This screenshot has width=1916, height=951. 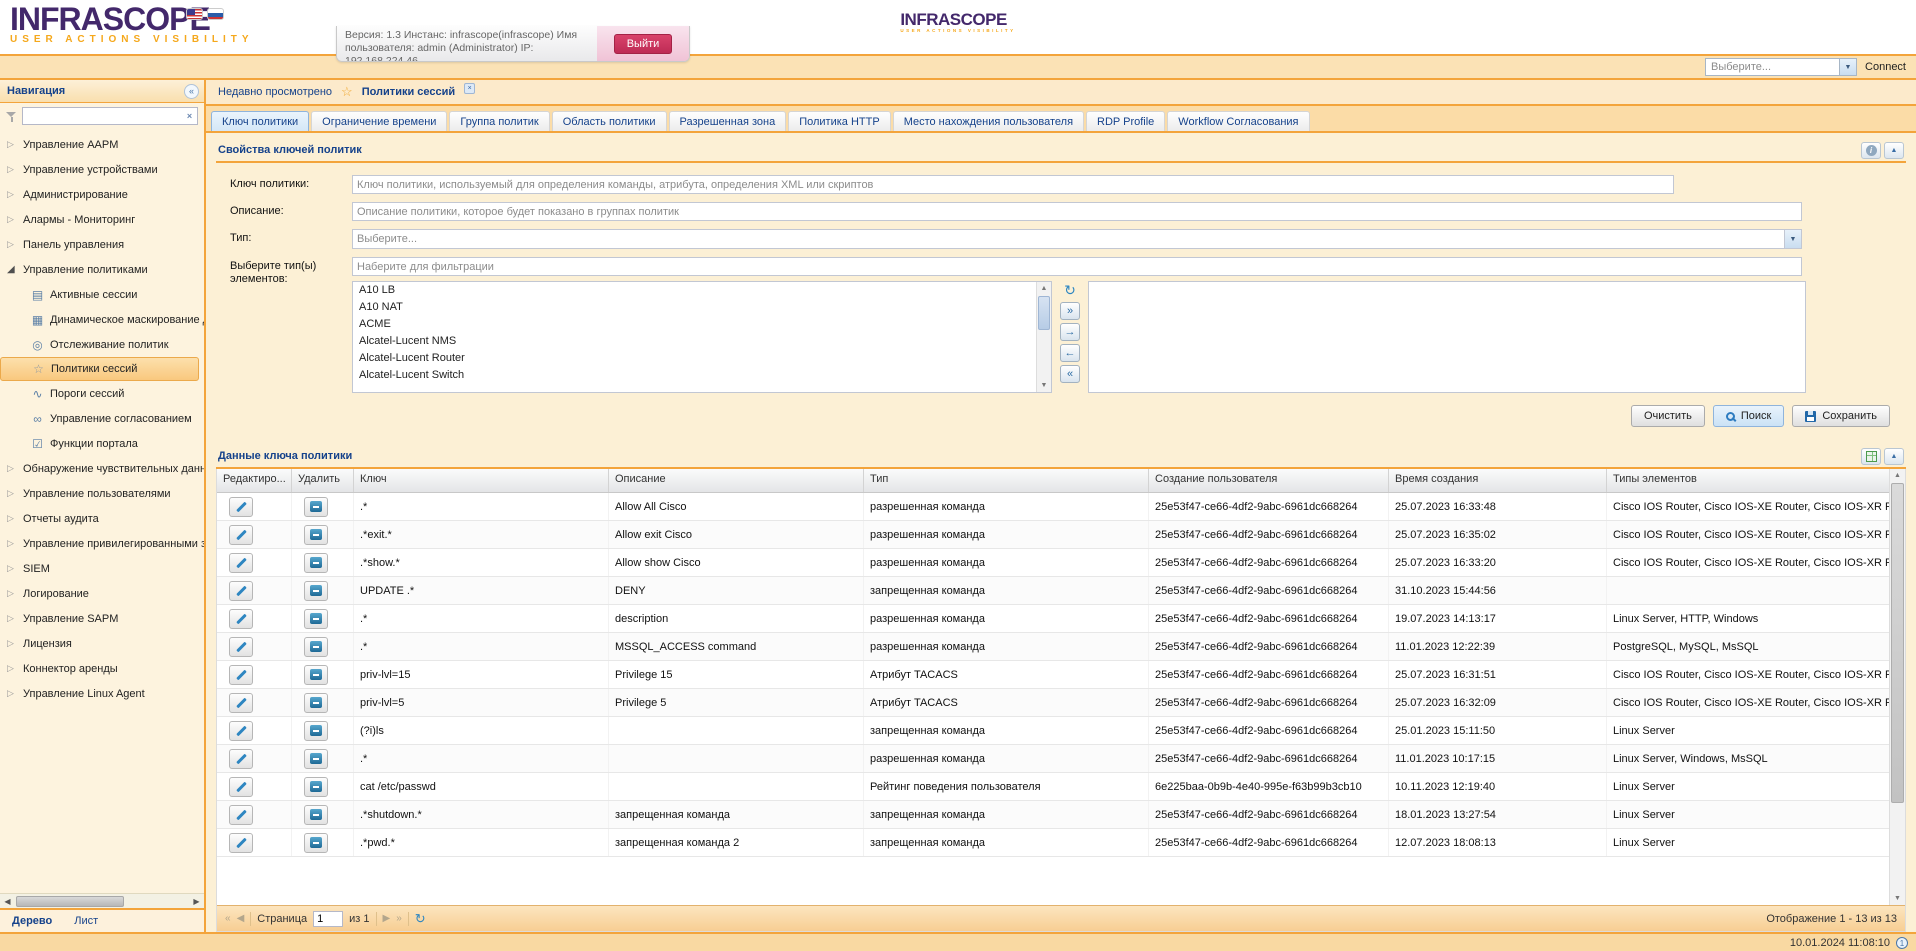 What do you see at coordinates (12, 269) in the screenshot?
I see `collapse-node-icon: ◢` at bounding box center [12, 269].